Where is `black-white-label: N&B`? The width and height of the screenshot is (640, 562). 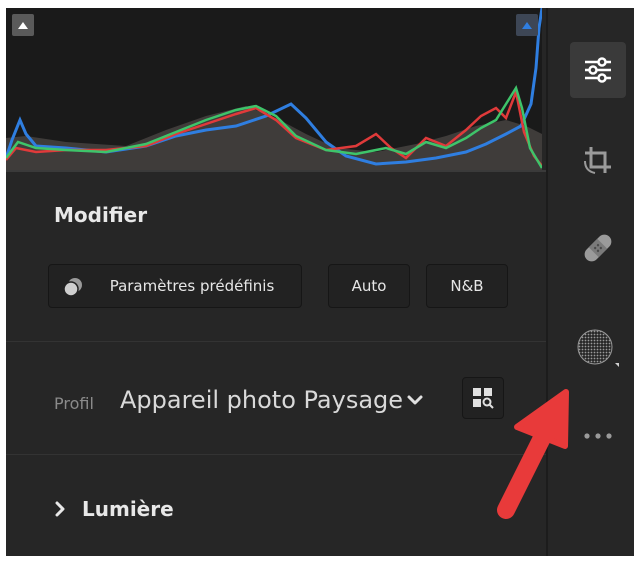 black-white-label: N&B is located at coordinates (467, 286).